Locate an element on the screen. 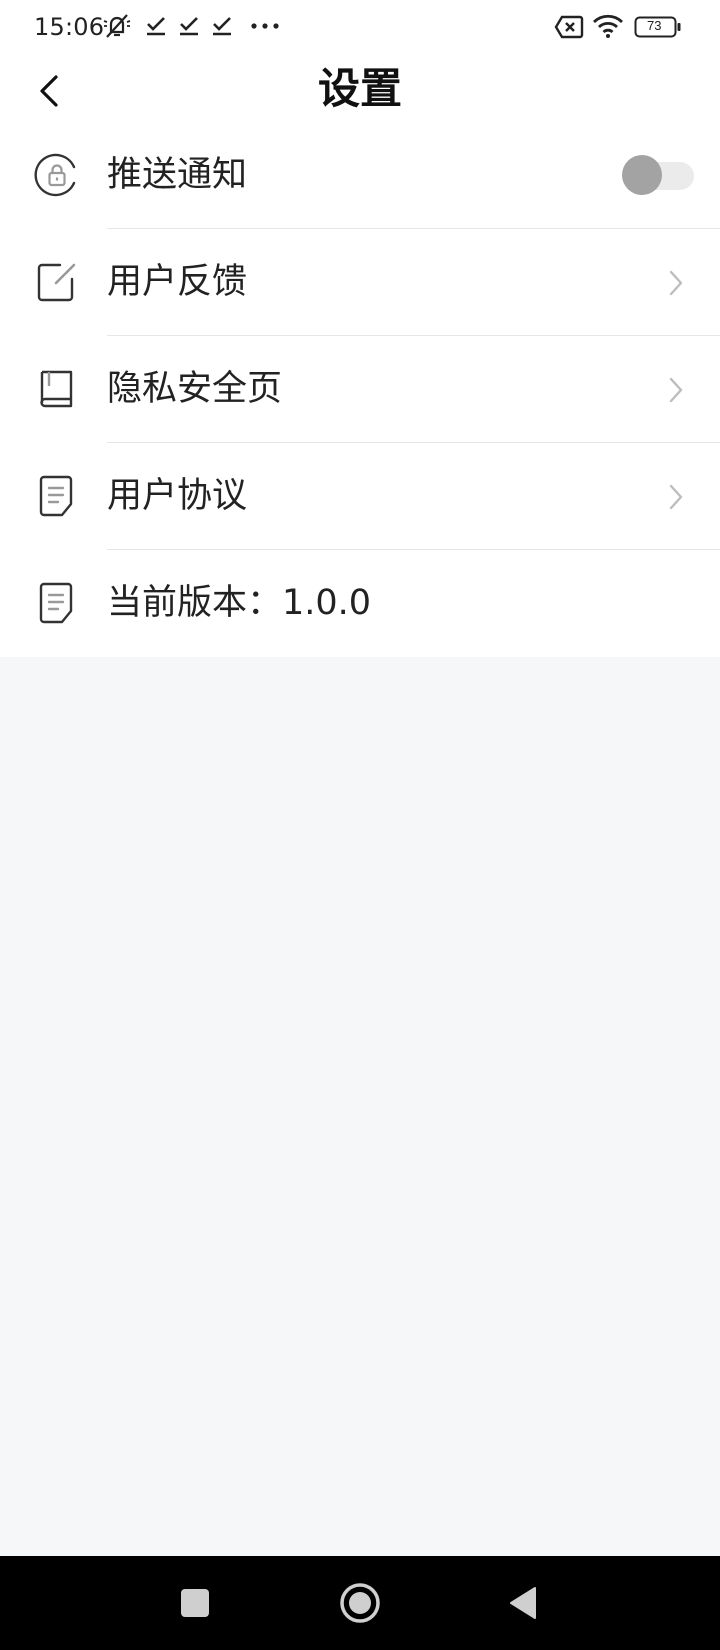  status-icons-right: 73 is located at coordinates (618, 28).